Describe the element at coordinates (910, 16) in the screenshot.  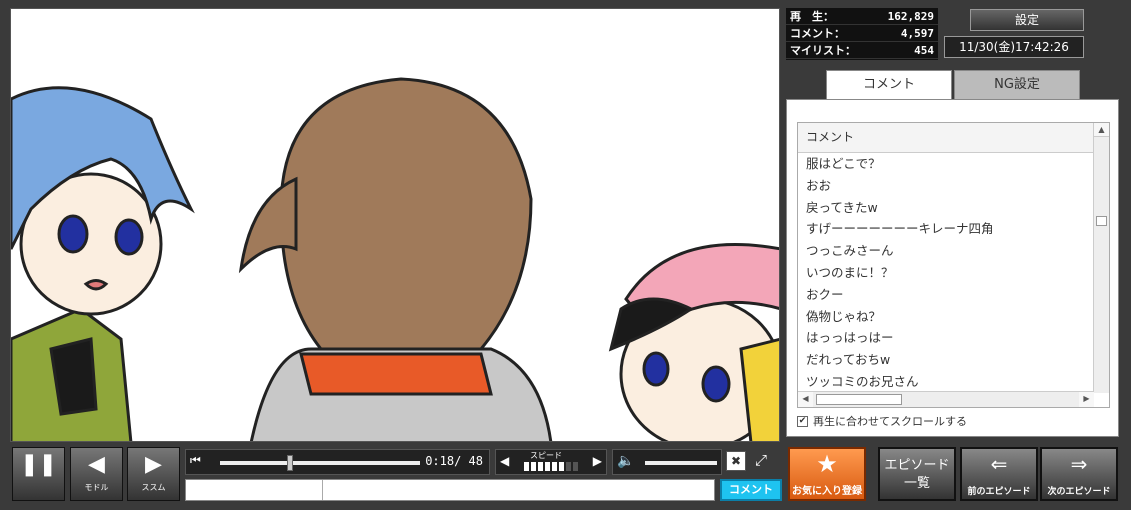
I see `play-count-value: 162,829` at that location.